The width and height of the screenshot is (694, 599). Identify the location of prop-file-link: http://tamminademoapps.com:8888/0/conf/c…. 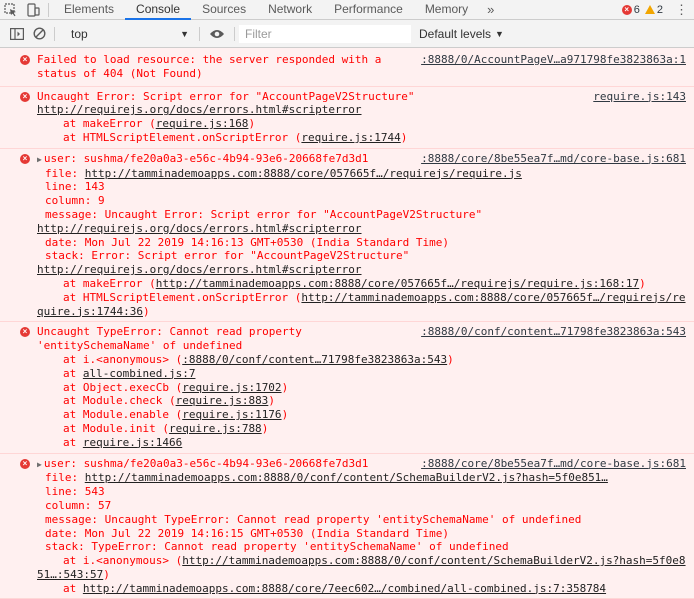
(346, 477).